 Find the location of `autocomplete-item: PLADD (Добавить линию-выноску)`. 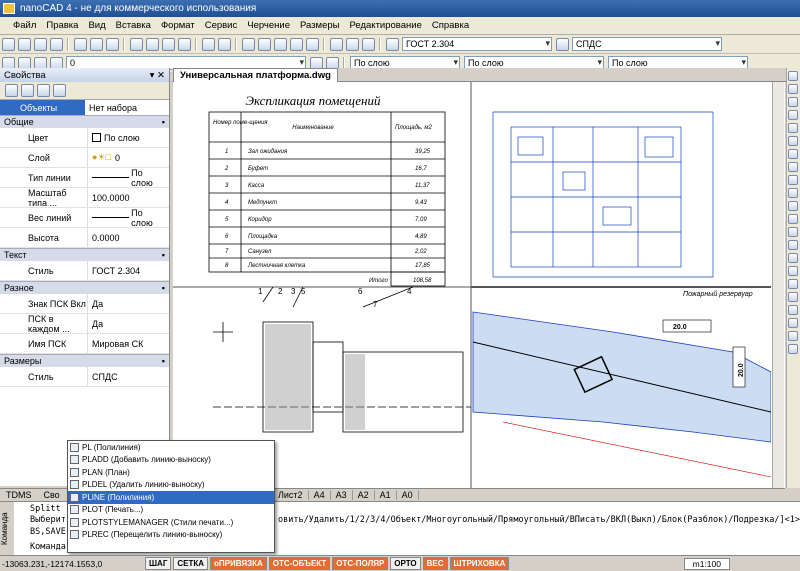

autocomplete-item: PLADD (Добавить линию-выноску) is located at coordinates (171, 460).